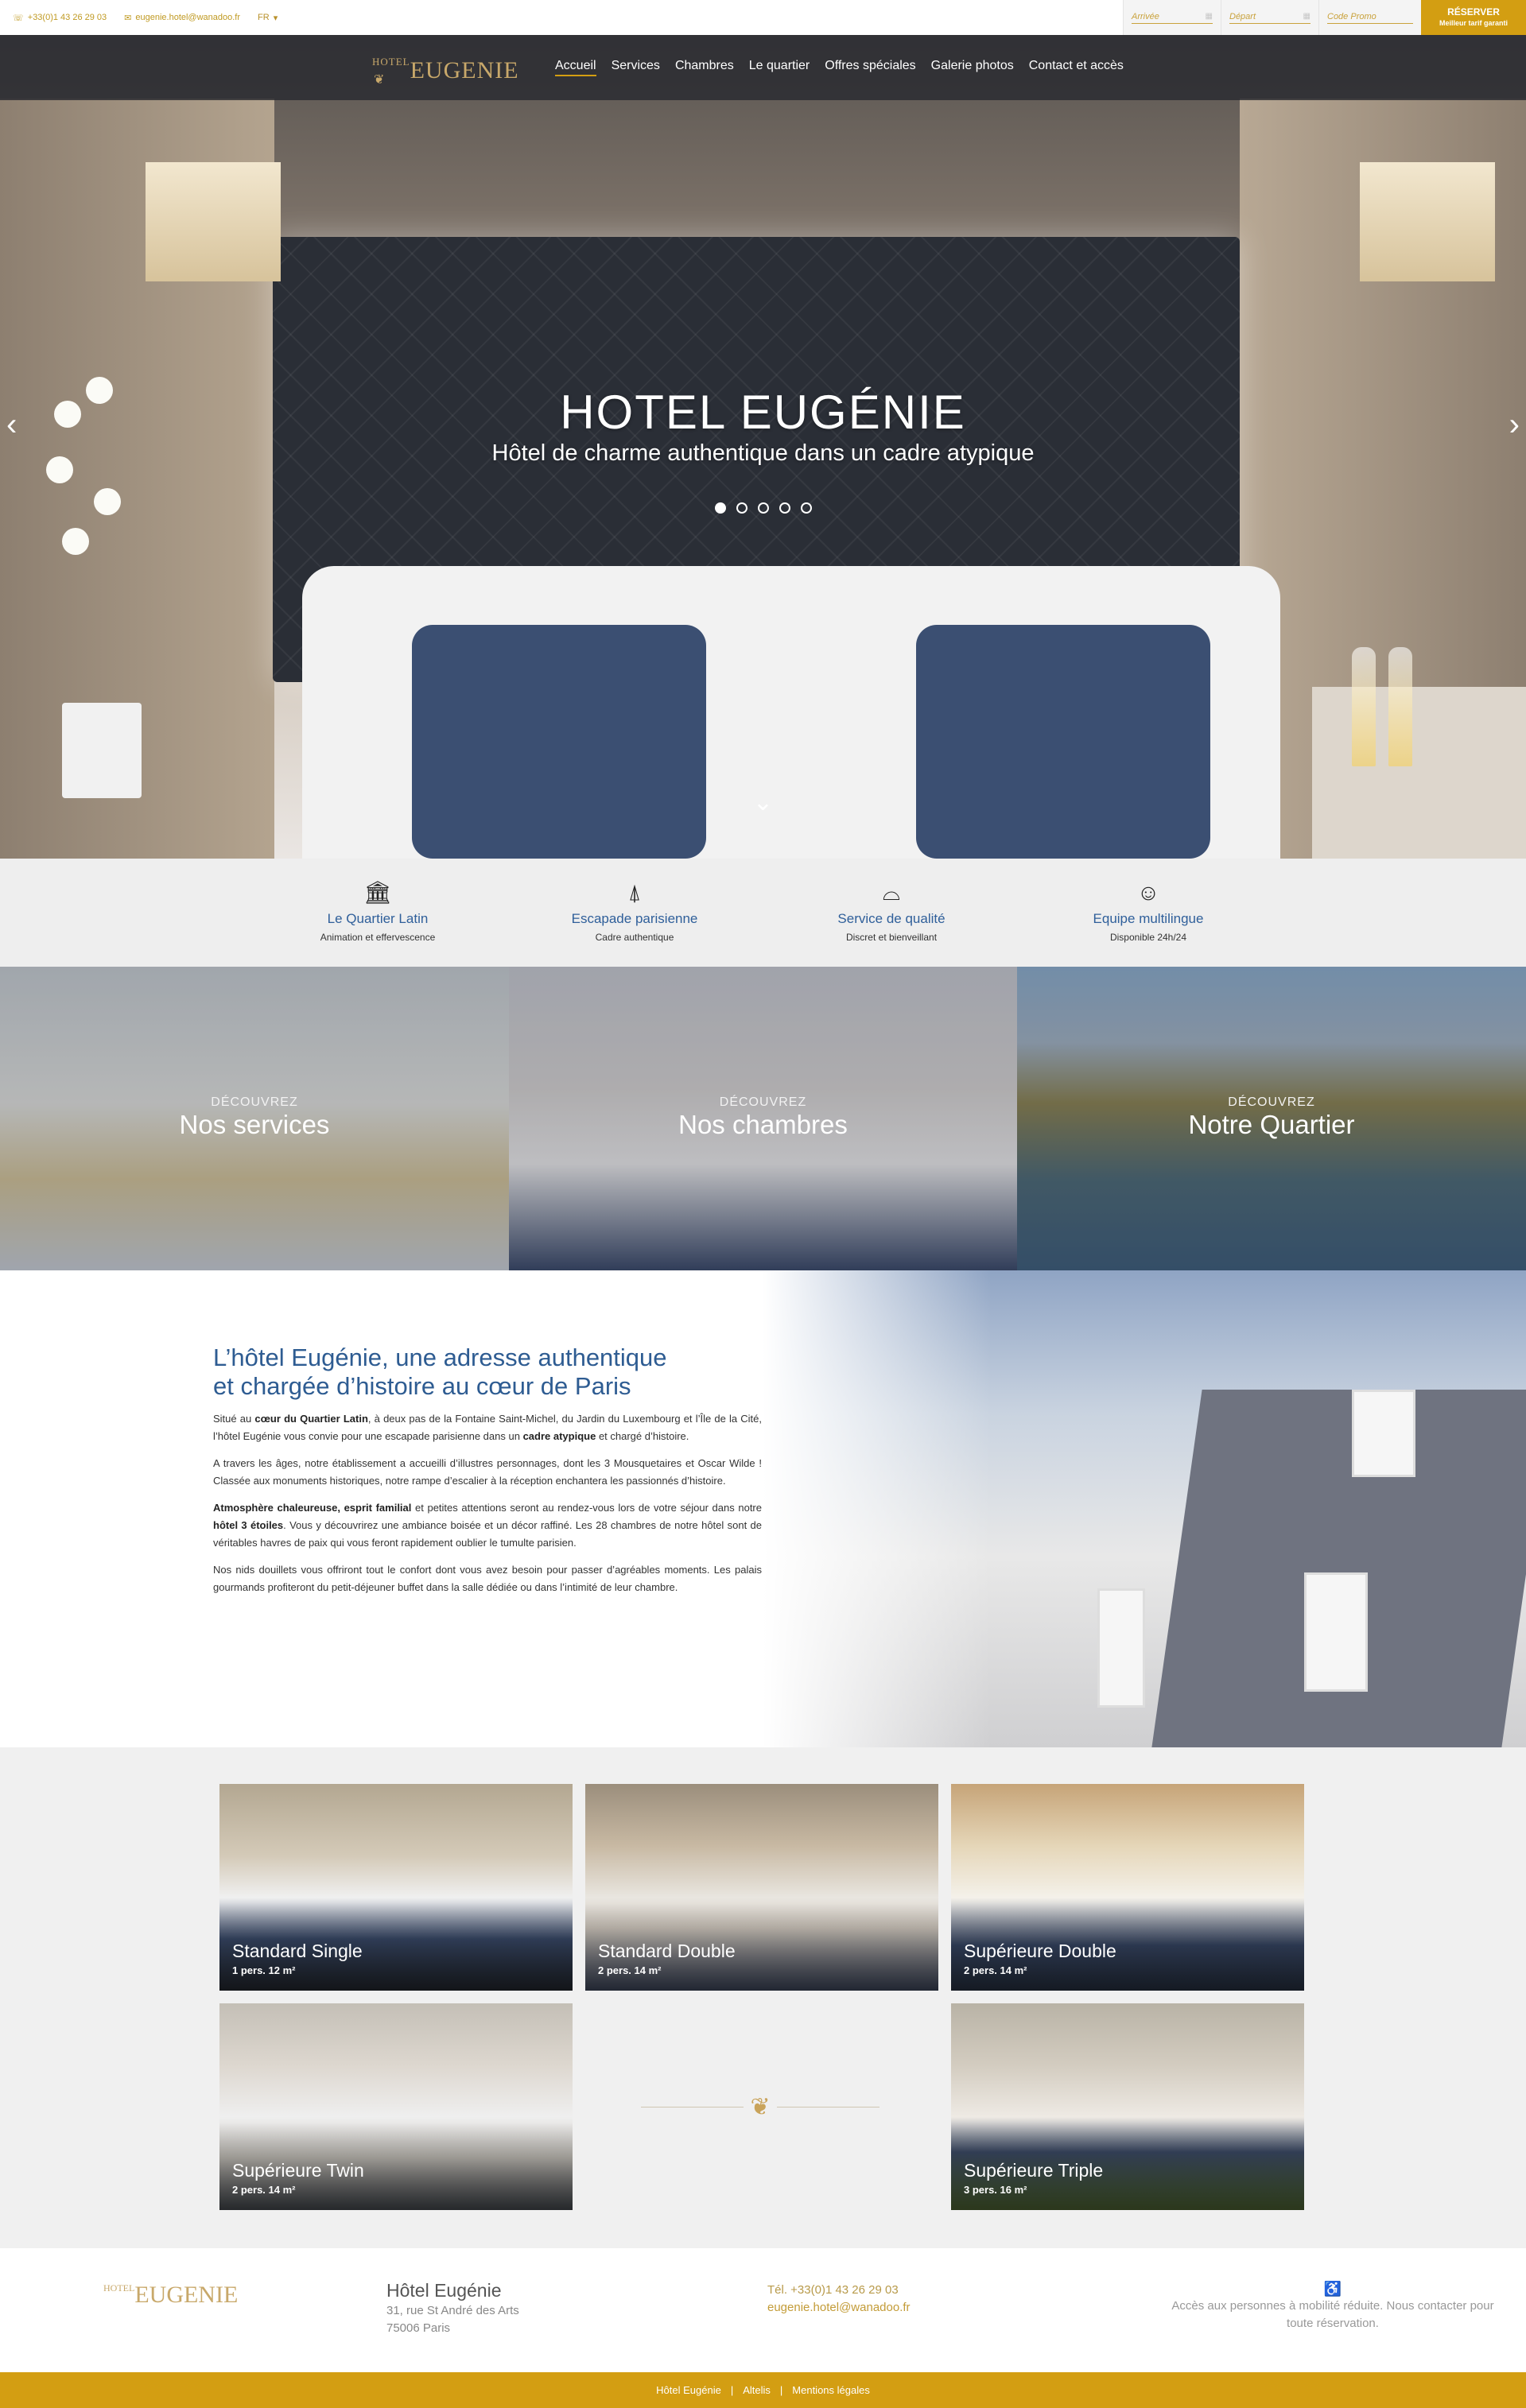 This screenshot has height=2408, width=1526. I want to click on nav-item: Offres spéciales, so click(870, 67).